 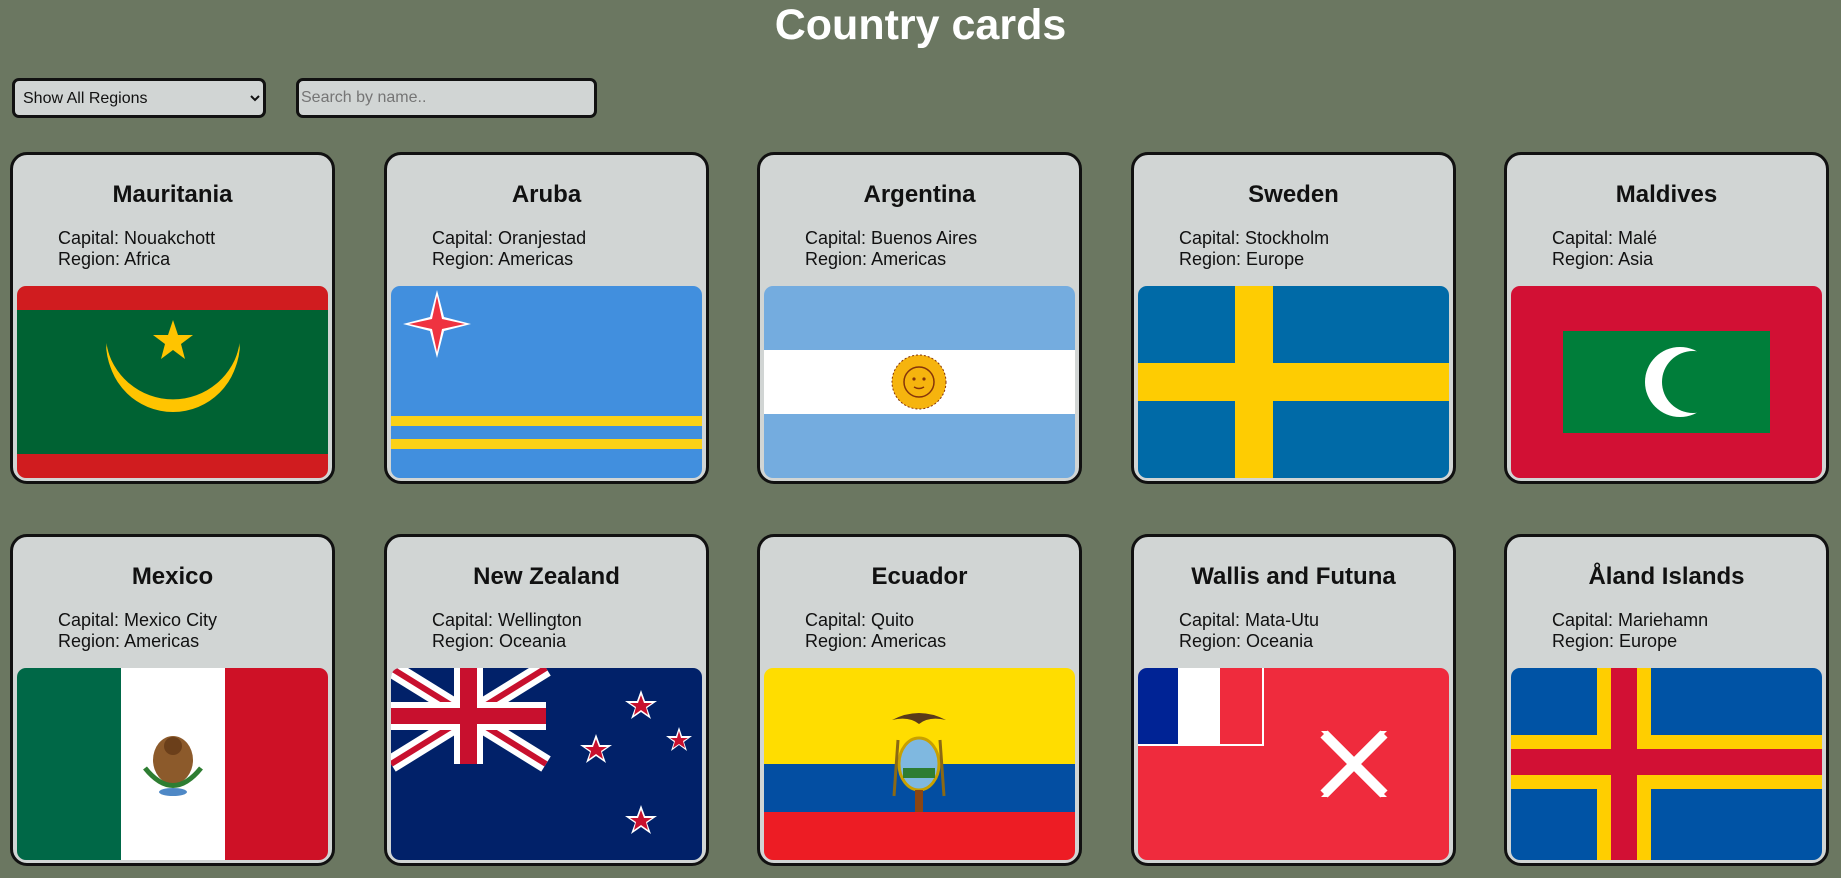 I want to click on country-info: Capital: Buenos Aires Region: Americas, so click(x=891, y=249).